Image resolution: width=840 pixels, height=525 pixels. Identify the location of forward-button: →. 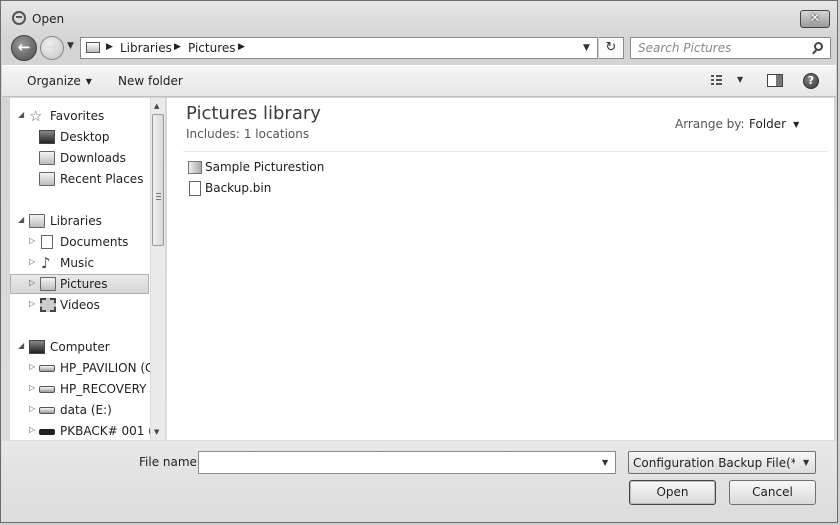
(52, 48).